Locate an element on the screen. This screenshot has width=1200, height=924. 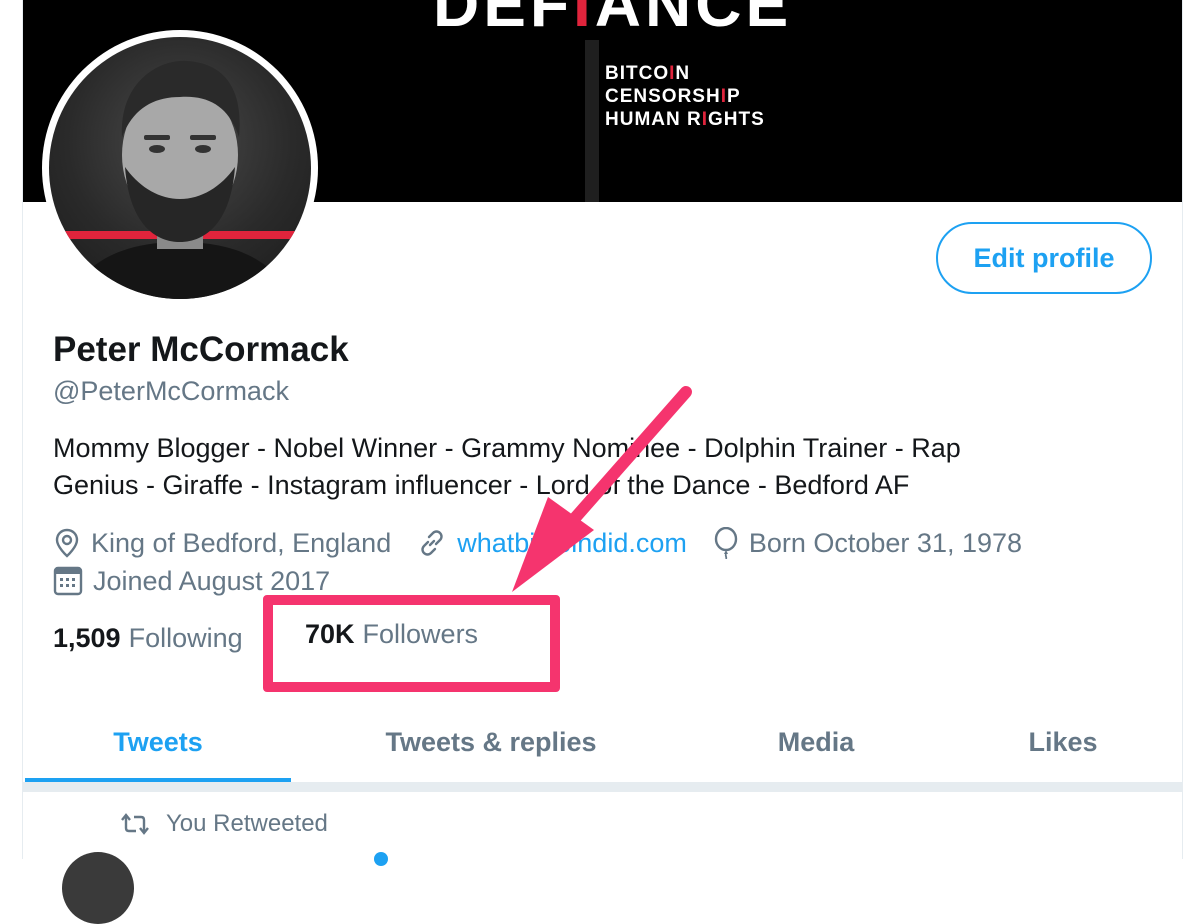
verified-badge-icon is located at coordinates (381, 859).